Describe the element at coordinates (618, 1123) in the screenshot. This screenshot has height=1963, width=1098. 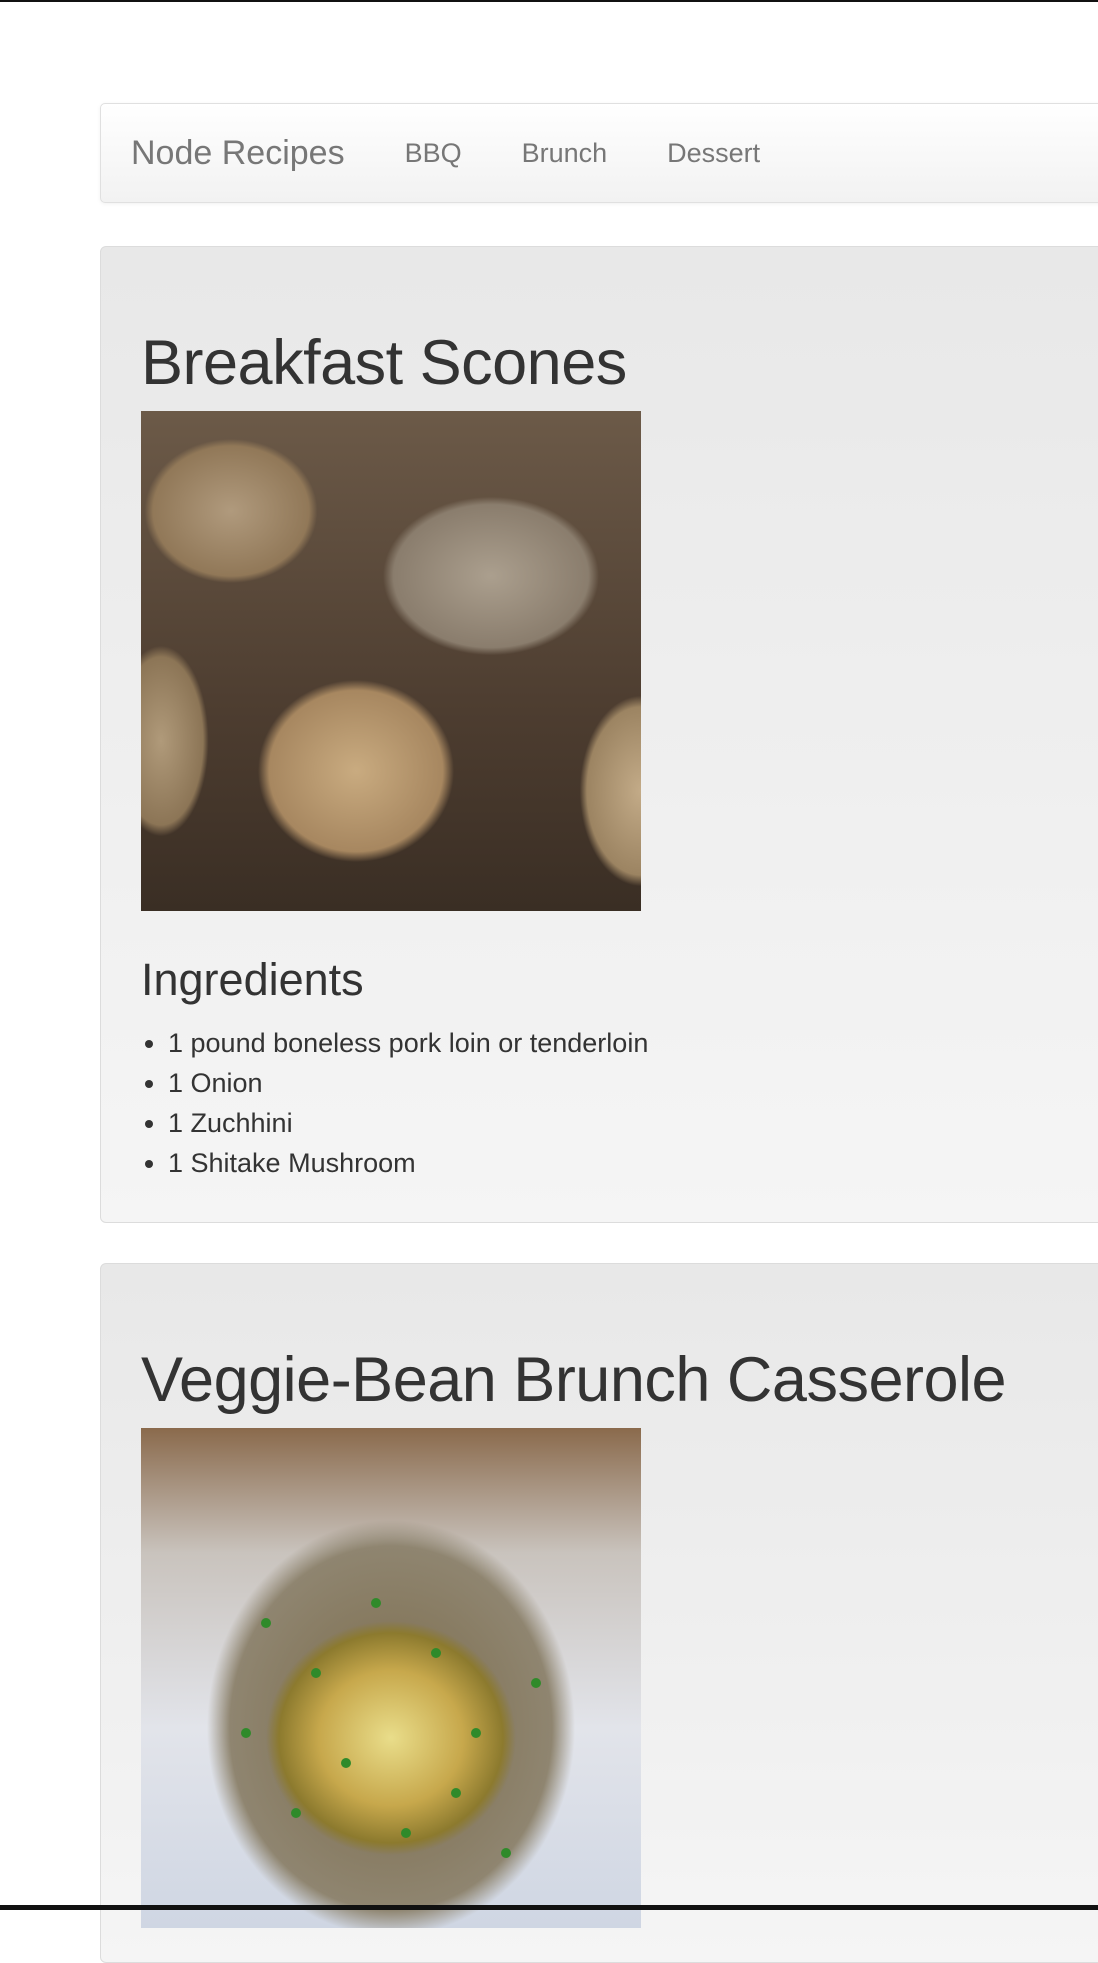
I see `list-item: 1 Zuchhini` at that location.